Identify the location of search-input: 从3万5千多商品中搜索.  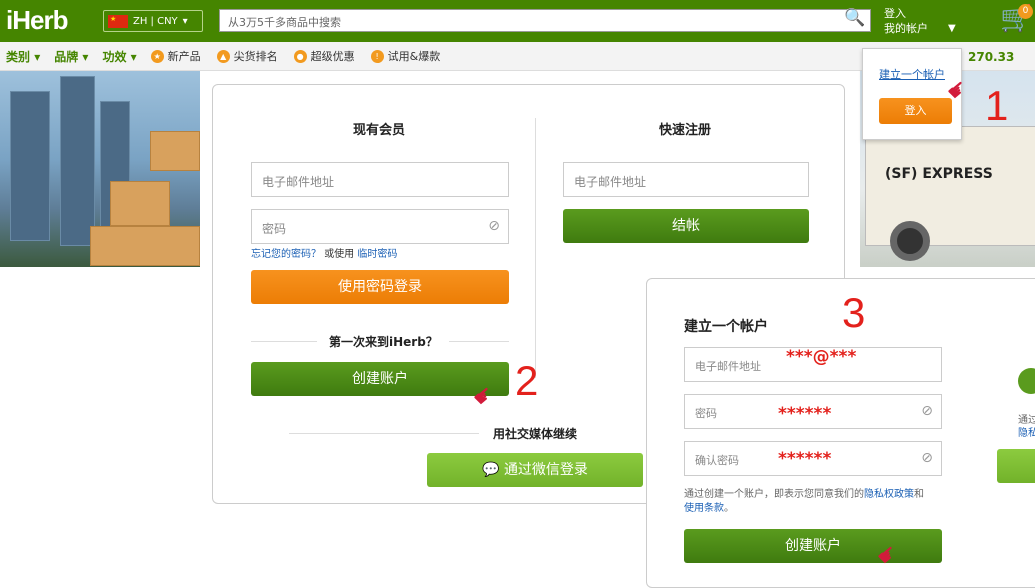
(545, 20).